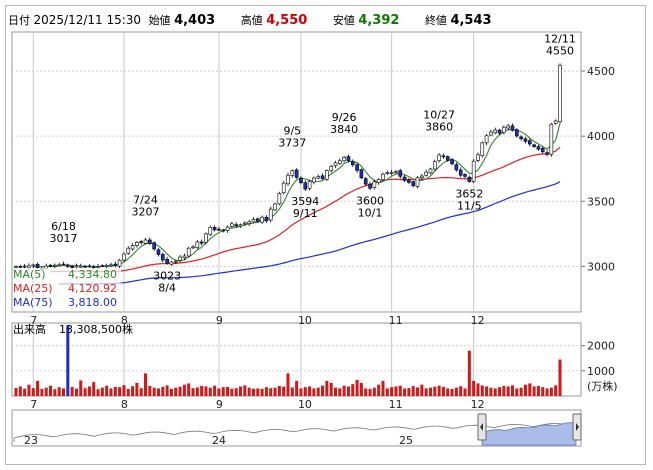 This screenshot has height=470, width=653. Describe the element at coordinates (29, 329) in the screenshot. I see `volume-label: 出来高` at that location.